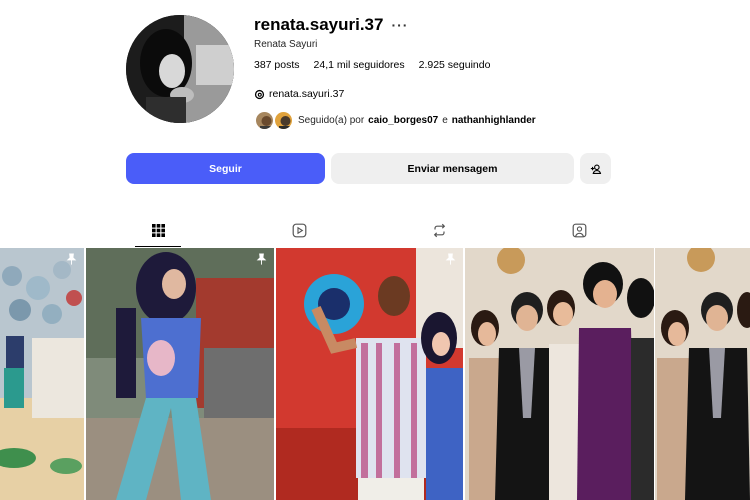 The width and height of the screenshot is (750, 500). Describe the element at coordinates (445, 120) in the screenshot. I see `followed-connector: e` at that location.